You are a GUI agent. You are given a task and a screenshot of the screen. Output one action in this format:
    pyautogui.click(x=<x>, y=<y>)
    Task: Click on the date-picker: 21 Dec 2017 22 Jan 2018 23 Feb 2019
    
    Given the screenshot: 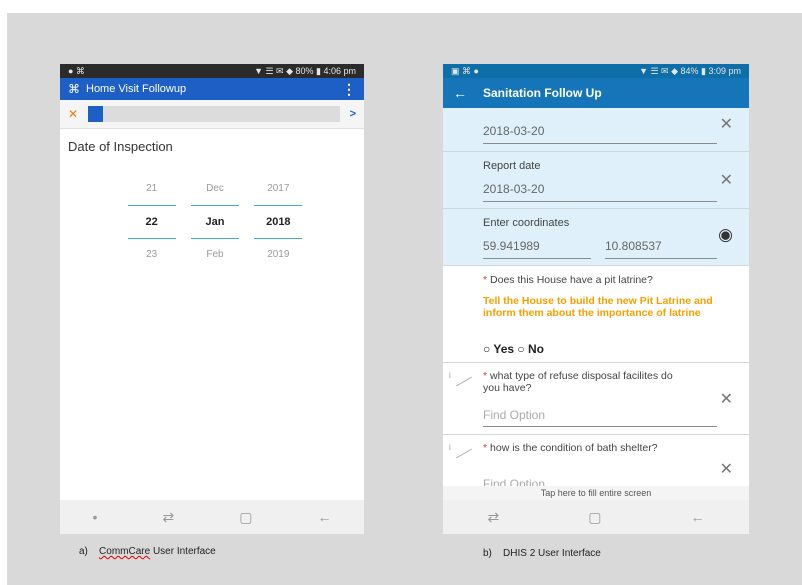 What is the action you would take?
    pyautogui.click(x=215, y=221)
    